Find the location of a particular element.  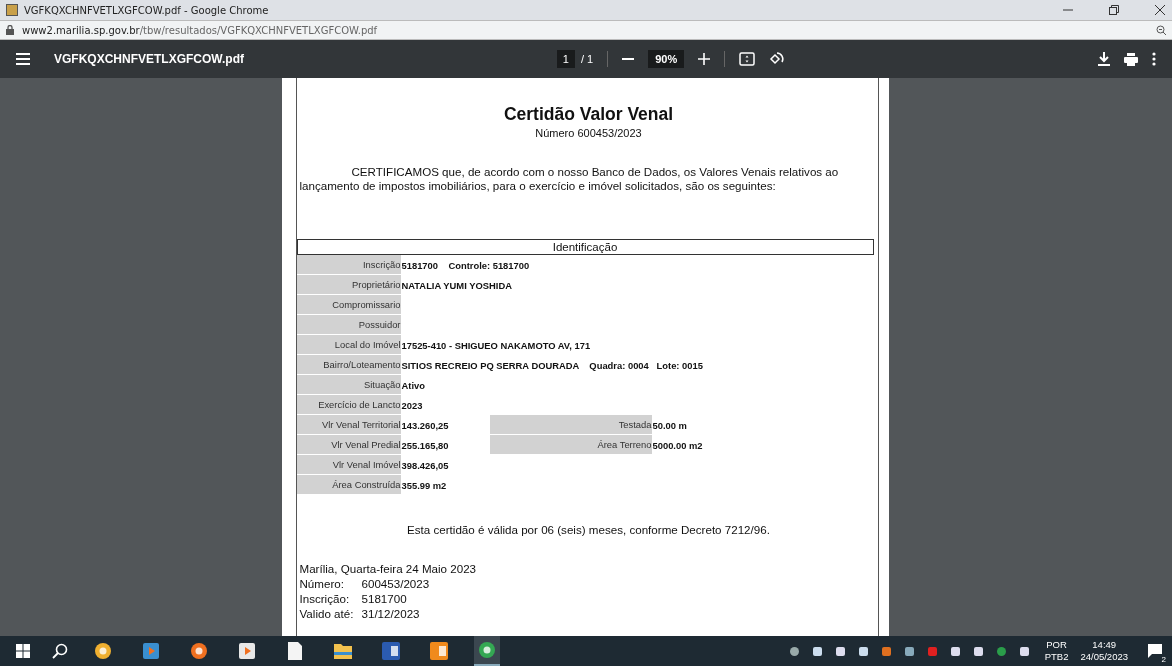

intro-paragraph: CERTIFICAMOS que, de acordo com o nosso Banco de Dados, os Valores Venais relativos ao lançamento de impostos imobiliários, para o exercício e imóvel solicitados, são os seguintes: is located at coordinates (569, 179).